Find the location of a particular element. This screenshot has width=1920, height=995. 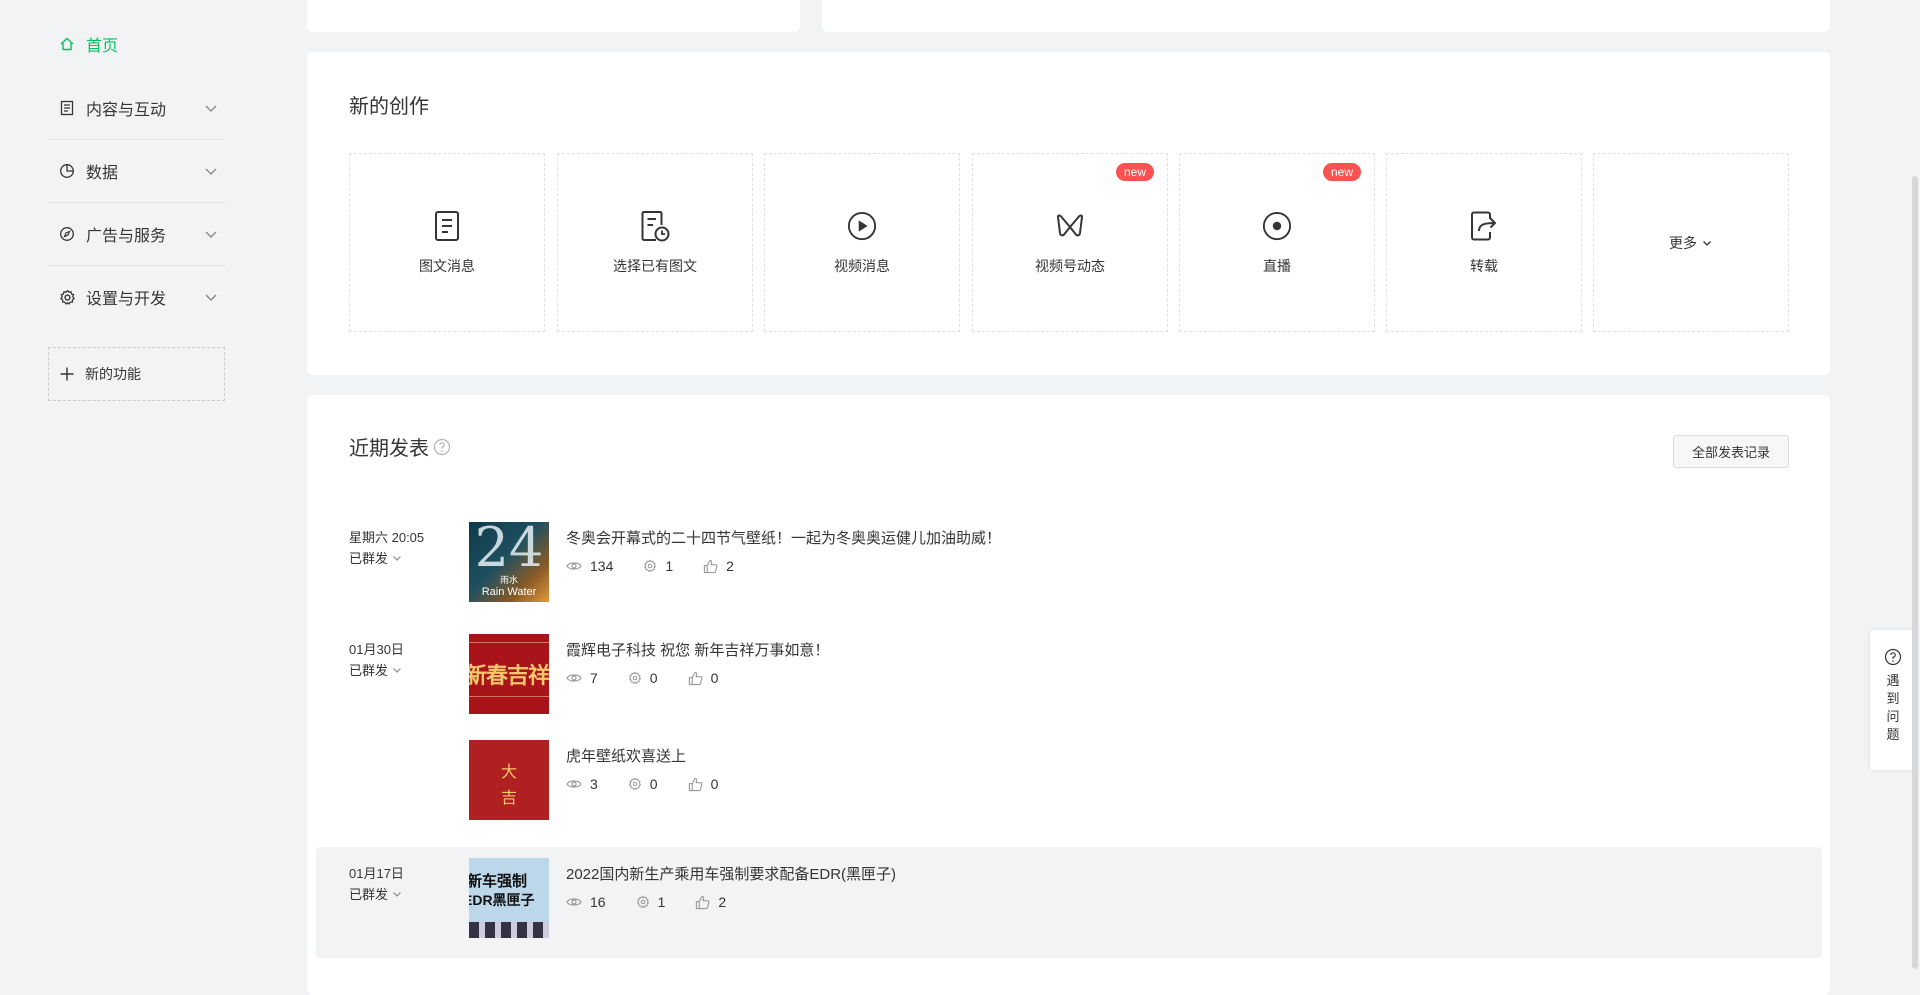

view-count-value: 3 is located at coordinates (594, 784).